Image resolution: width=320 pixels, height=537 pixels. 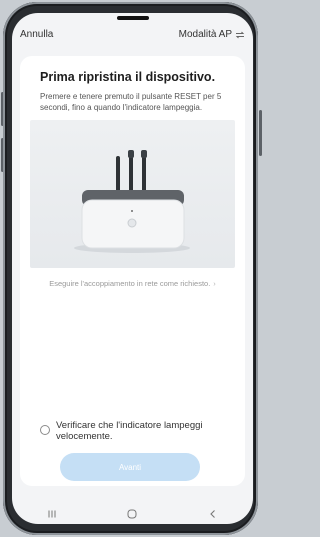 What do you see at coordinates (133, 18) in the screenshot?
I see `camera-notch` at bounding box center [133, 18].